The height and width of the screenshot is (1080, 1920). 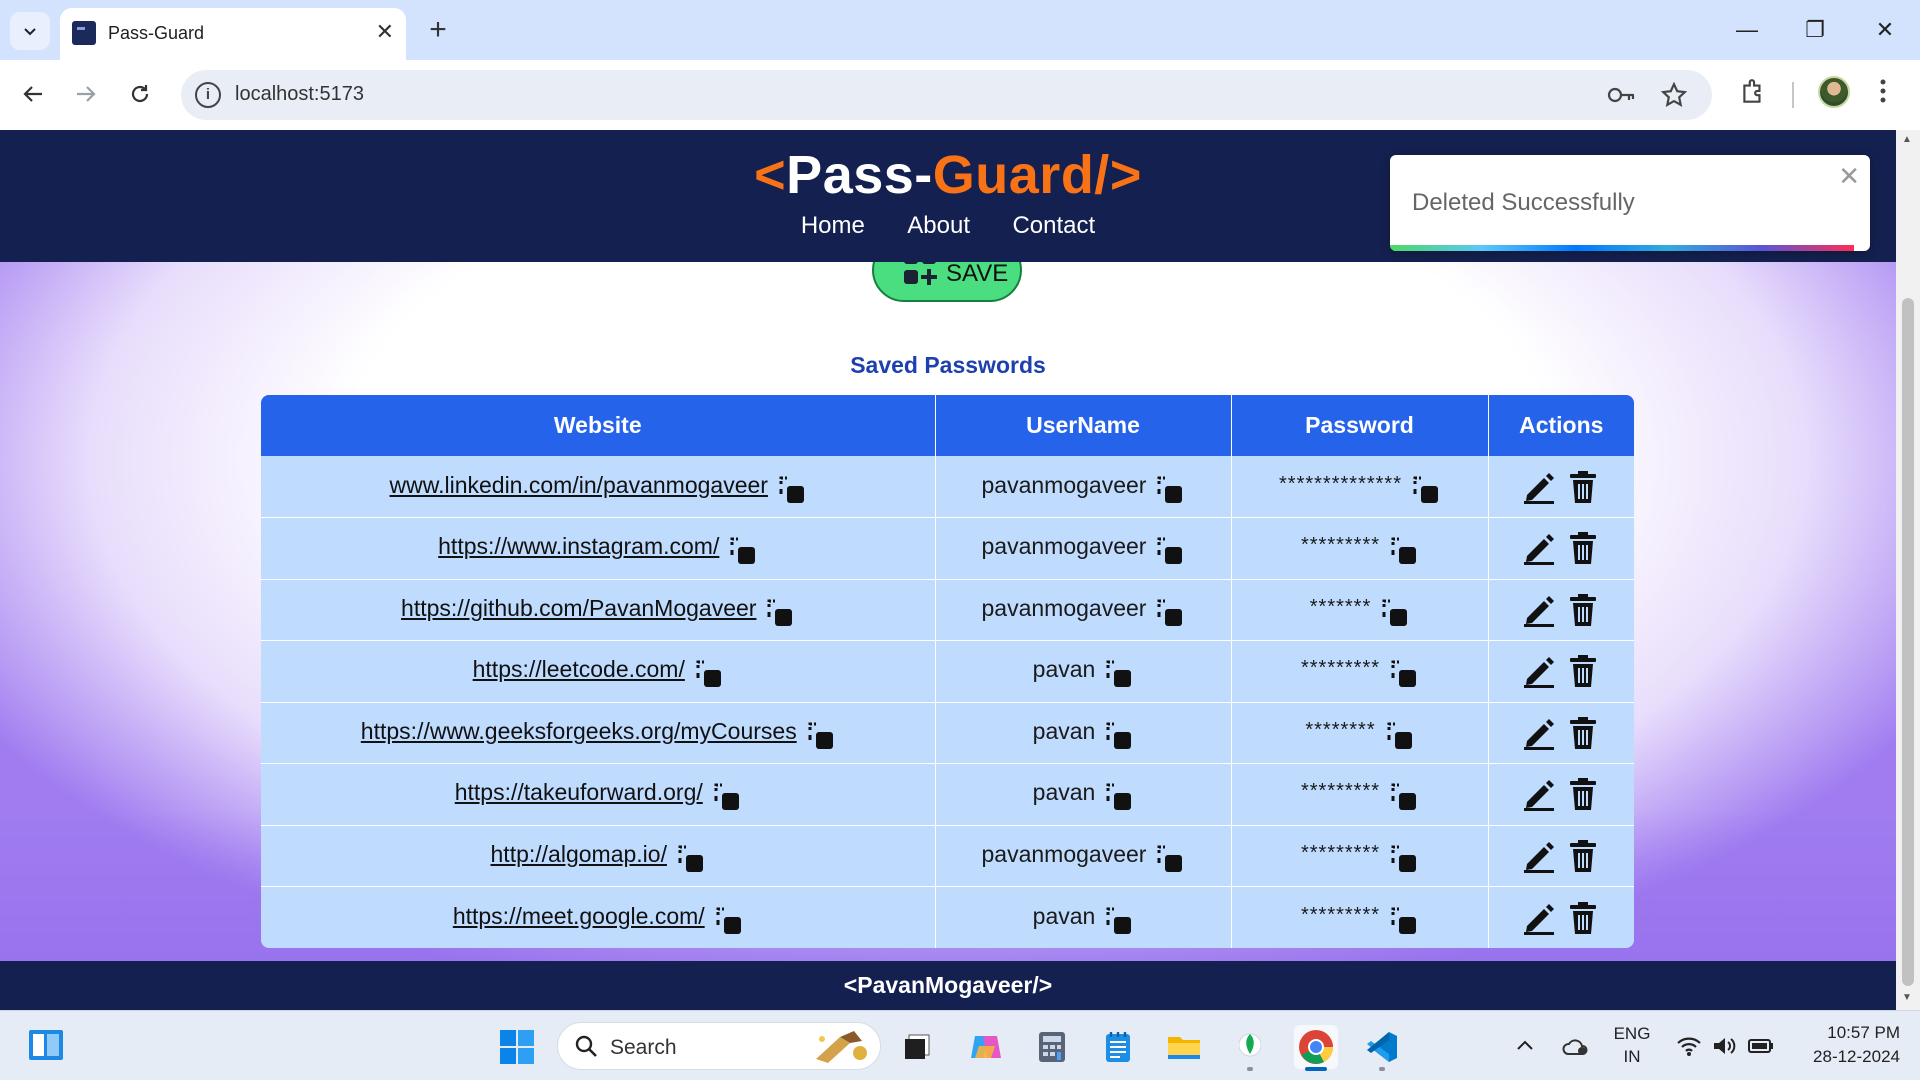 I want to click on website-link: https://github.com/PavanMogaveer, so click(x=578, y=608).